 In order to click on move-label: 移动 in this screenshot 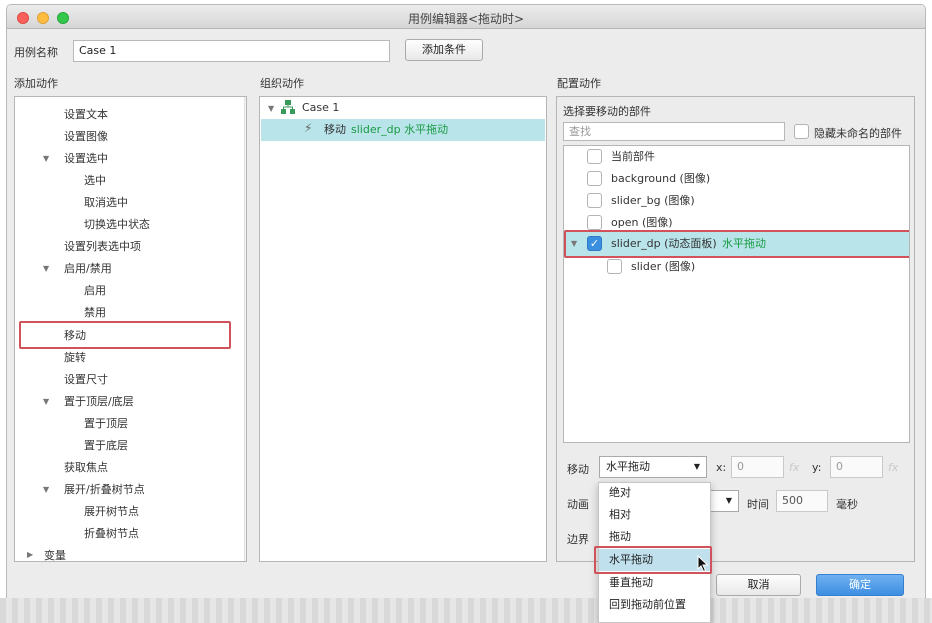, I will do `click(578, 469)`.